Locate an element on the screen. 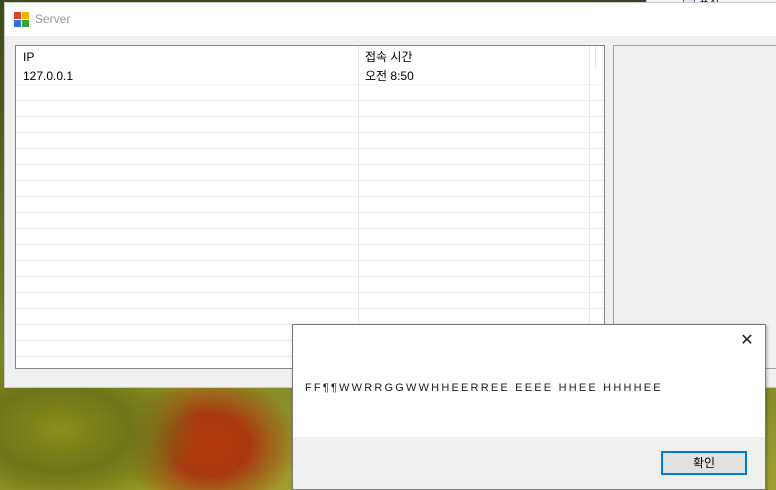 Image resolution: width=776 pixels, height=490 pixels. column-header-ip: IP is located at coordinates (187, 57).